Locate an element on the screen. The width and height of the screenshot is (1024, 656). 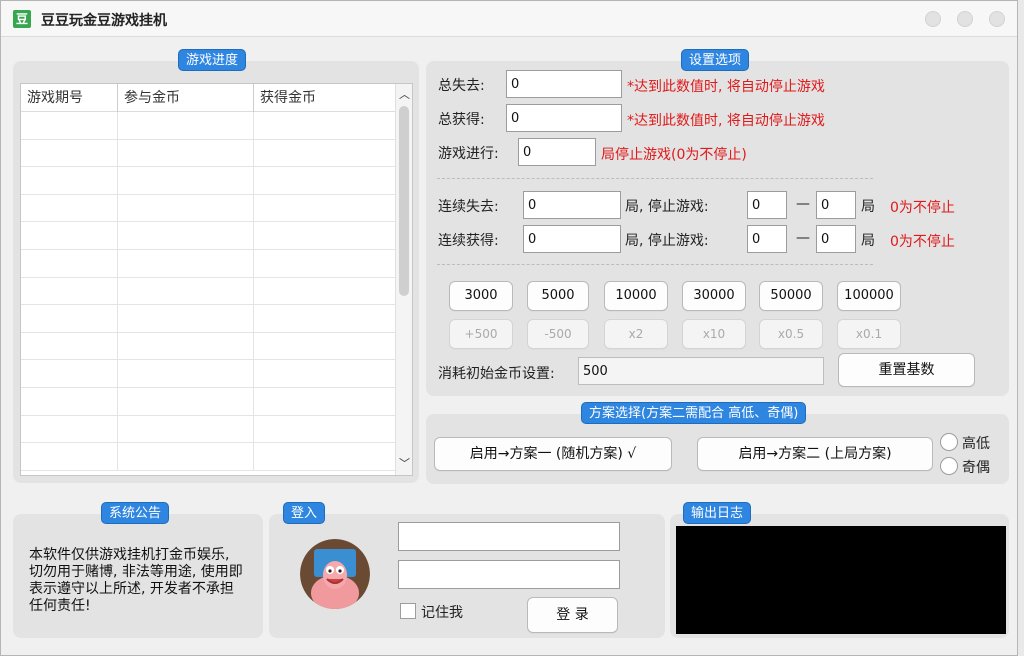
consec-gain-label: 连续获得: is located at coordinates (468, 241).